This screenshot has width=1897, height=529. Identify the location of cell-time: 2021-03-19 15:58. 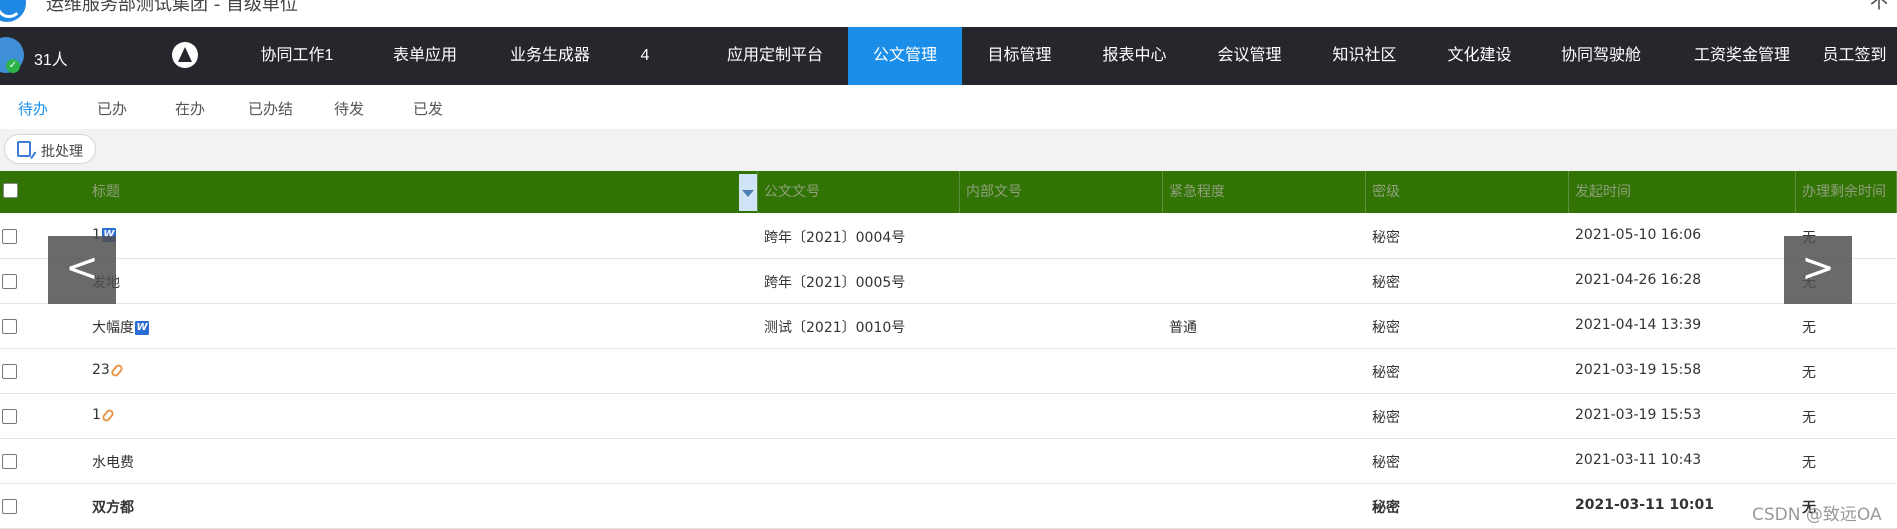
(1638, 370).